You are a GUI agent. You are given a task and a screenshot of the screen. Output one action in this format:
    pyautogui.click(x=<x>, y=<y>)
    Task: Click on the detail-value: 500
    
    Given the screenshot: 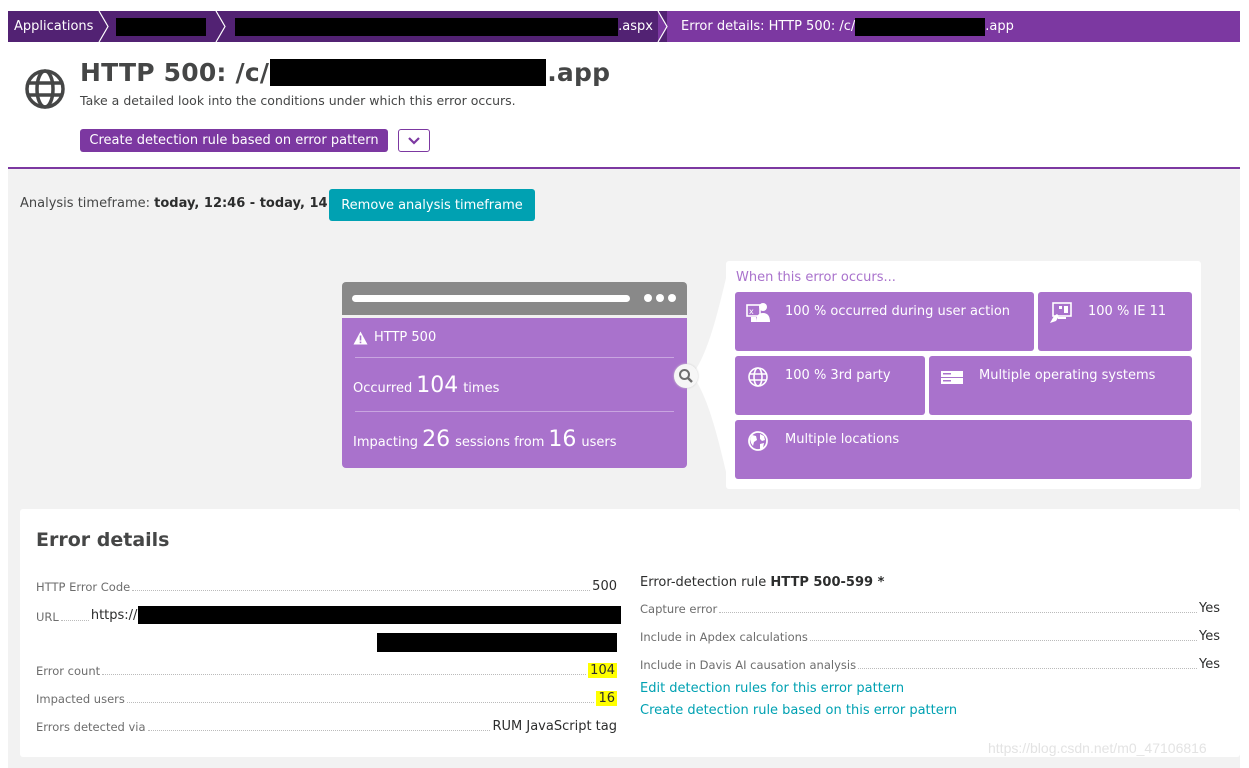 What is the action you would take?
    pyautogui.click(x=604, y=586)
    